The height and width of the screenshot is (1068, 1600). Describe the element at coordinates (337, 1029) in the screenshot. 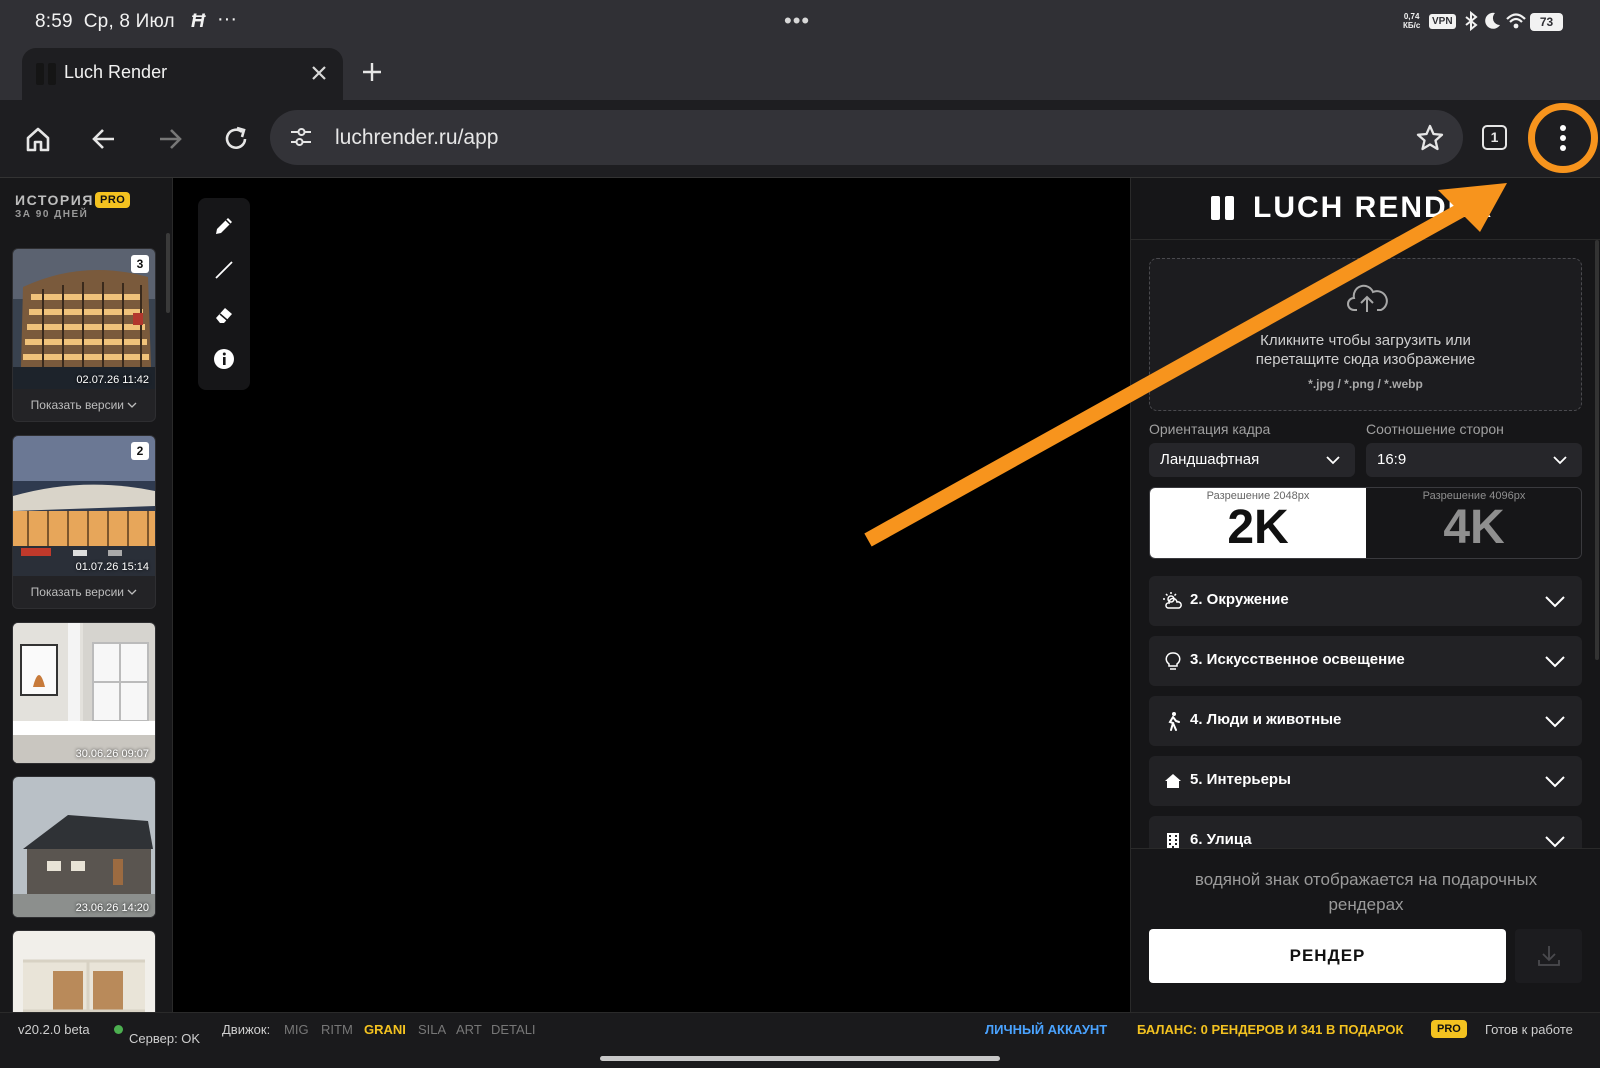

I see `engine-ritm: RITM` at that location.